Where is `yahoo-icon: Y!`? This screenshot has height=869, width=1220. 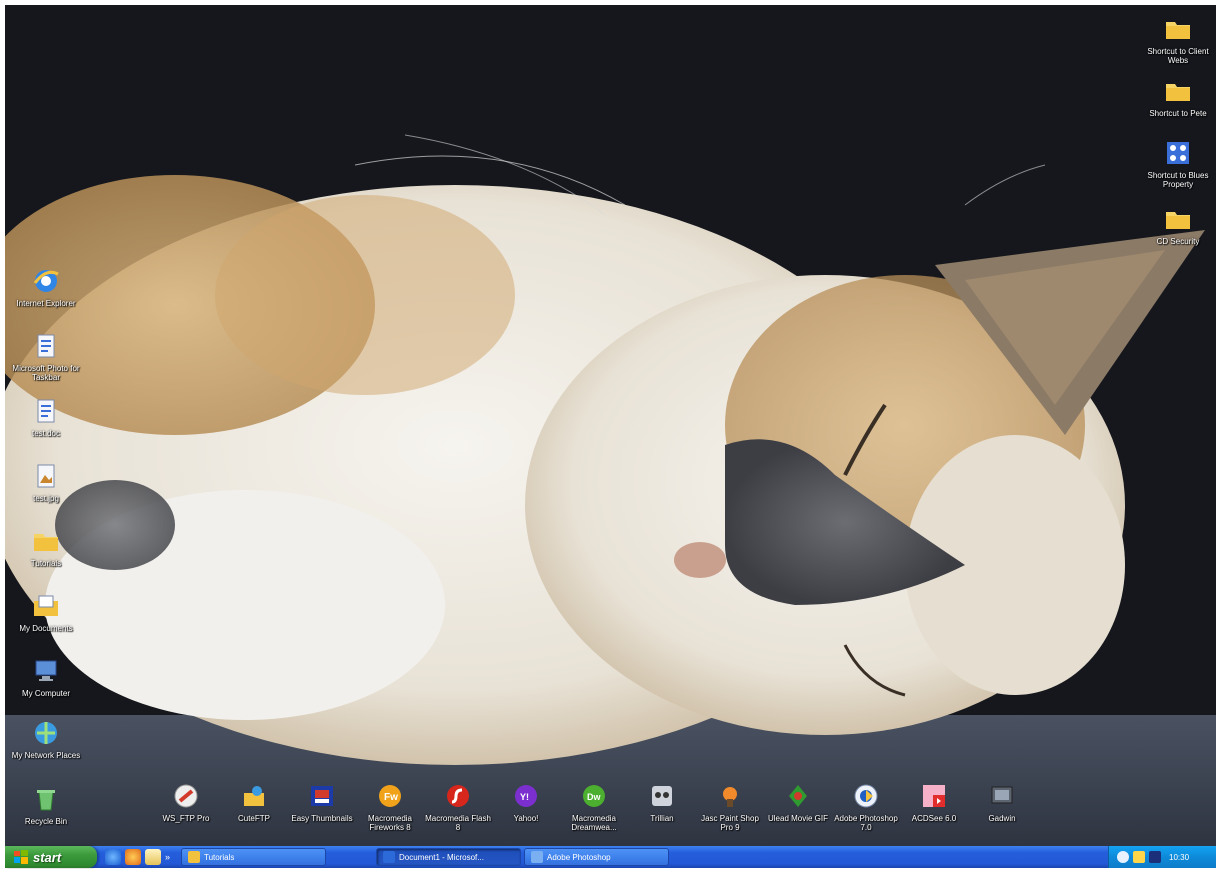 yahoo-icon: Y! is located at coordinates (526, 796).